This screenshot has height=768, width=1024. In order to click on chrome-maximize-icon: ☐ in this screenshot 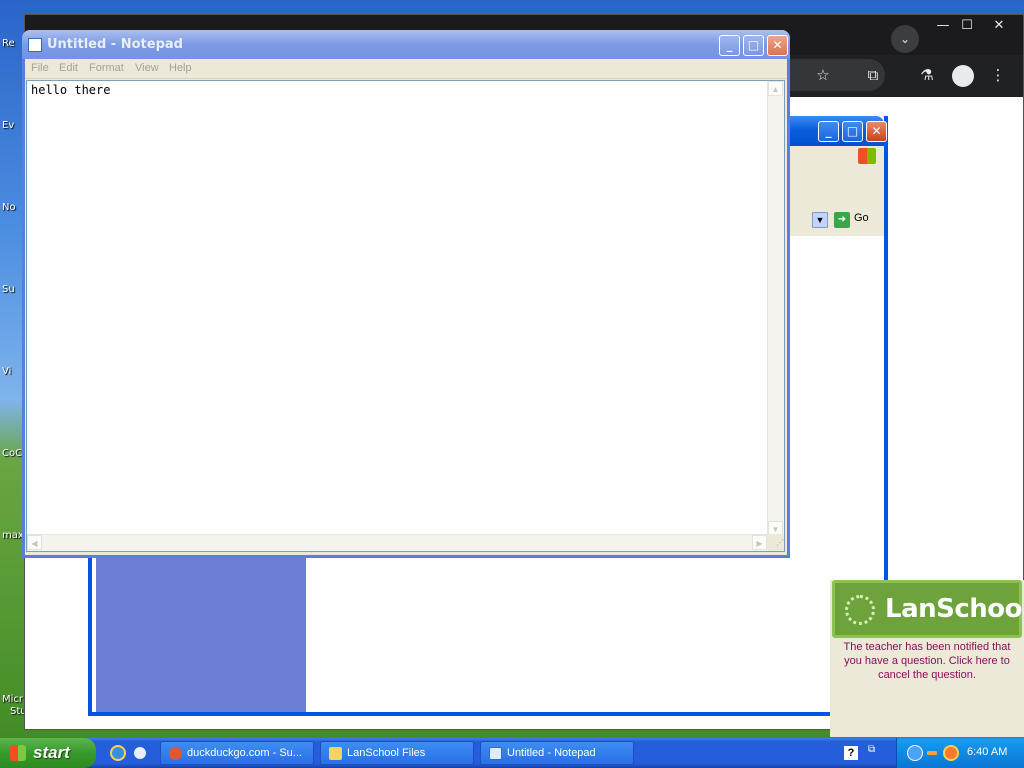, I will do `click(967, 27)`.